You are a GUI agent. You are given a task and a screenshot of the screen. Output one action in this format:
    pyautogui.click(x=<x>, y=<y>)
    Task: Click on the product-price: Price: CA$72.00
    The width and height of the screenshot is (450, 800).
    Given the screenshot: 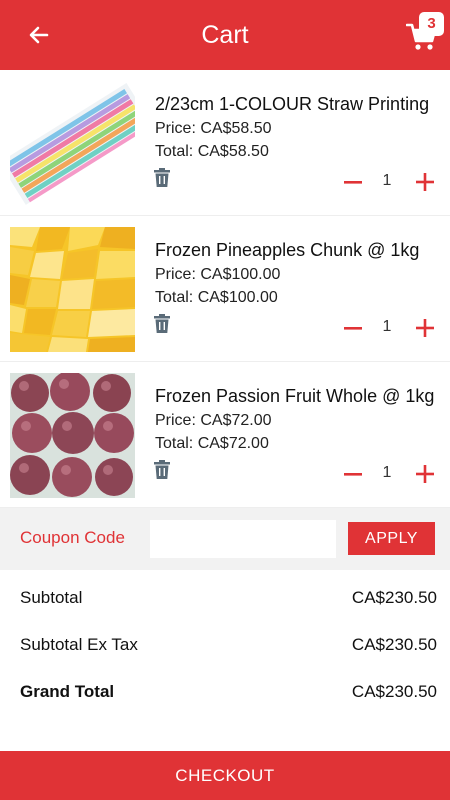 What is the action you would take?
    pyautogui.click(x=213, y=420)
    